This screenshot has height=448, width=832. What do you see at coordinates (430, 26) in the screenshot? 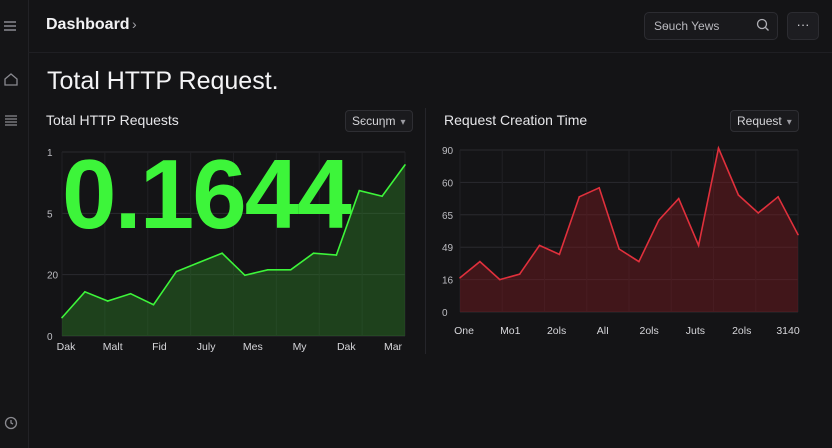
I see `top-bar: Dashboard › Sѳuch Yews ···` at bounding box center [430, 26].